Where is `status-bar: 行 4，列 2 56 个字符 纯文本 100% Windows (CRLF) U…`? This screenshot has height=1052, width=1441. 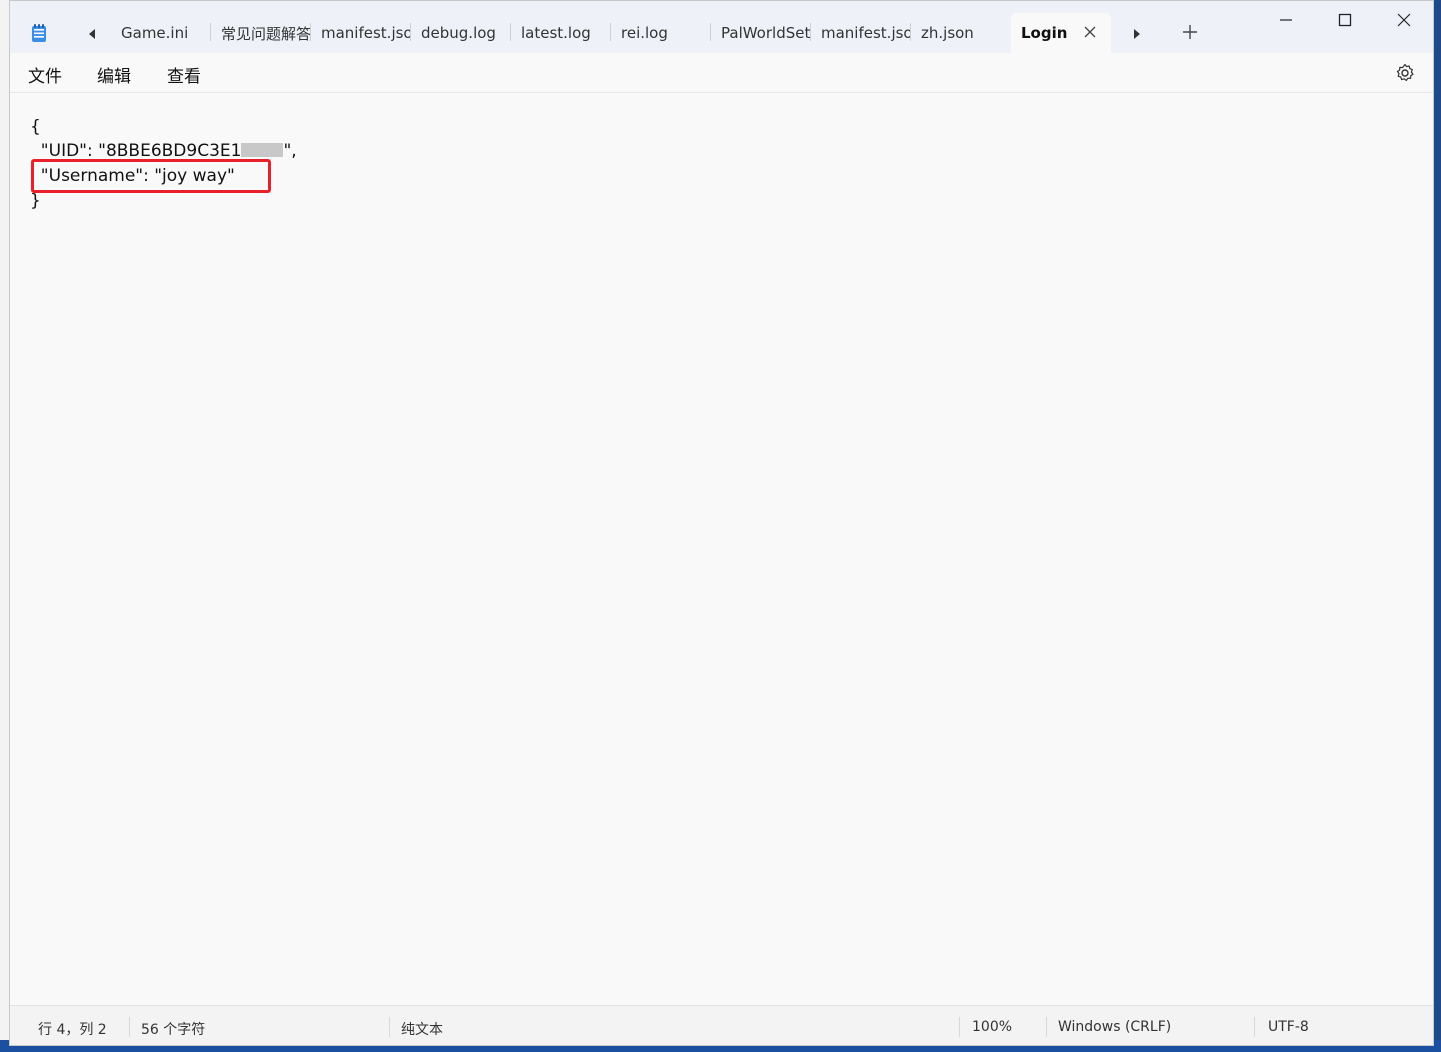
status-bar: 行 4，列 2 56 个字符 纯文本 100% Windows (CRLF) U… is located at coordinates (721, 1025).